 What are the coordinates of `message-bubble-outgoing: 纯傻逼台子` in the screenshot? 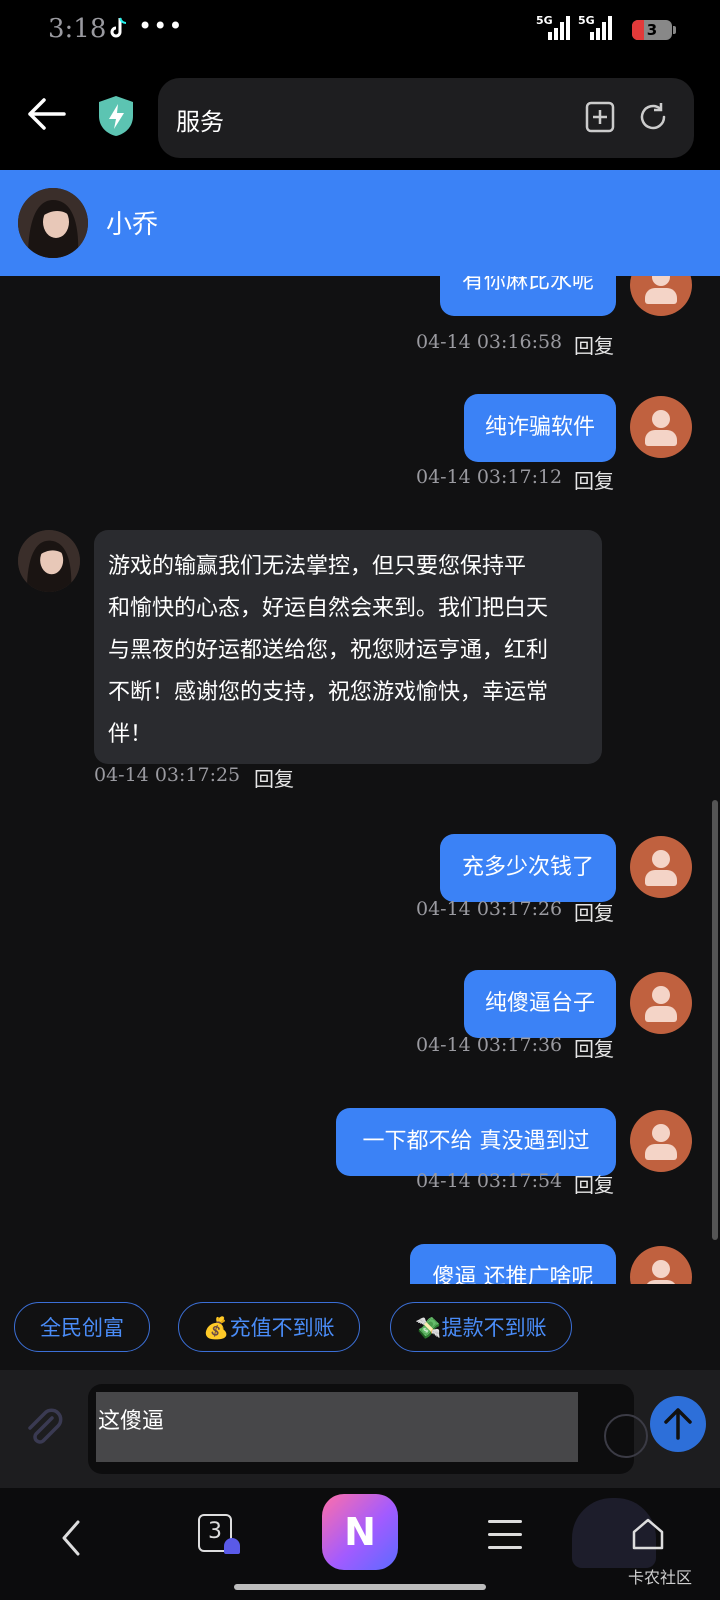 It's located at (540, 1004).